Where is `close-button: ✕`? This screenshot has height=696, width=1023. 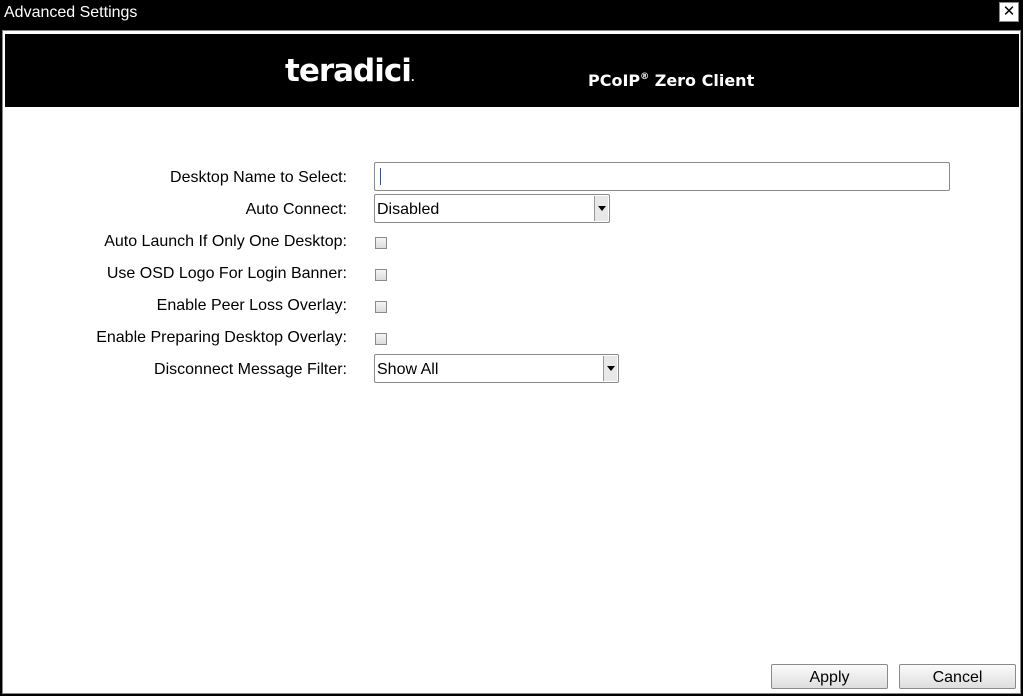
close-button: ✕ is located at coordinates (1009, 12).